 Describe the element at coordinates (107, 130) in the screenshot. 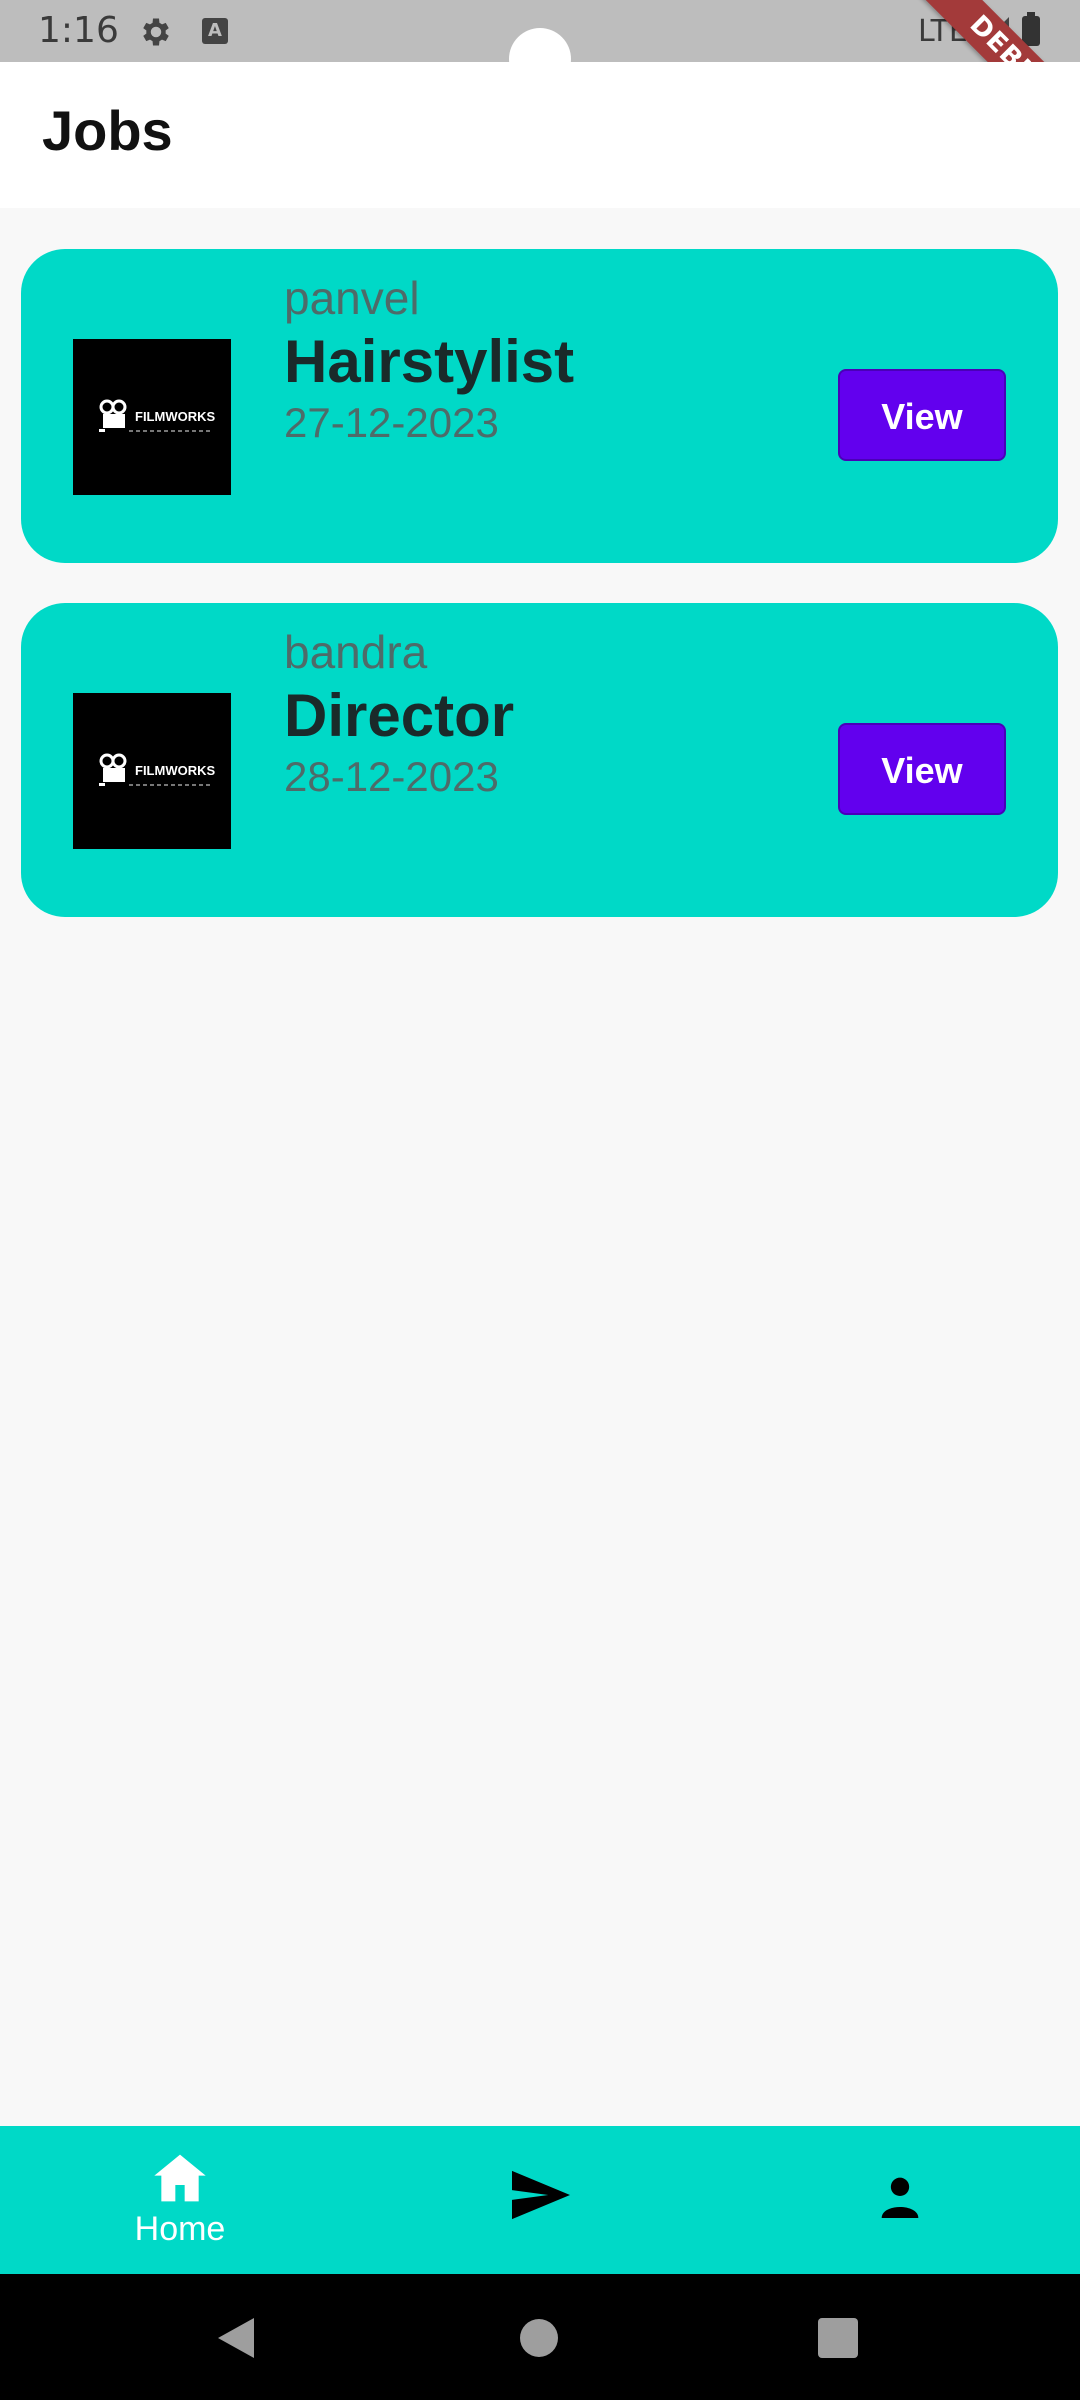

I see `page-title: Jobs` at that location.